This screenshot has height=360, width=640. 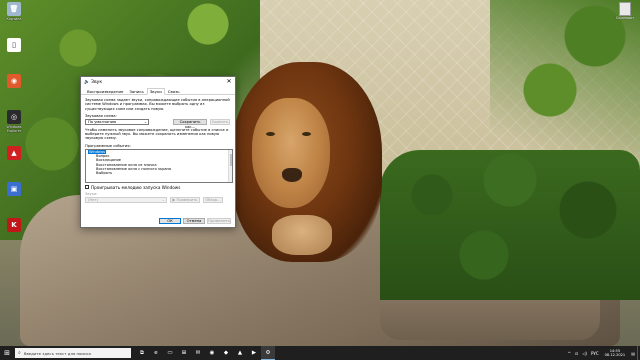 I want to click on mail-icon: ✉, so click(x=198, y=353).